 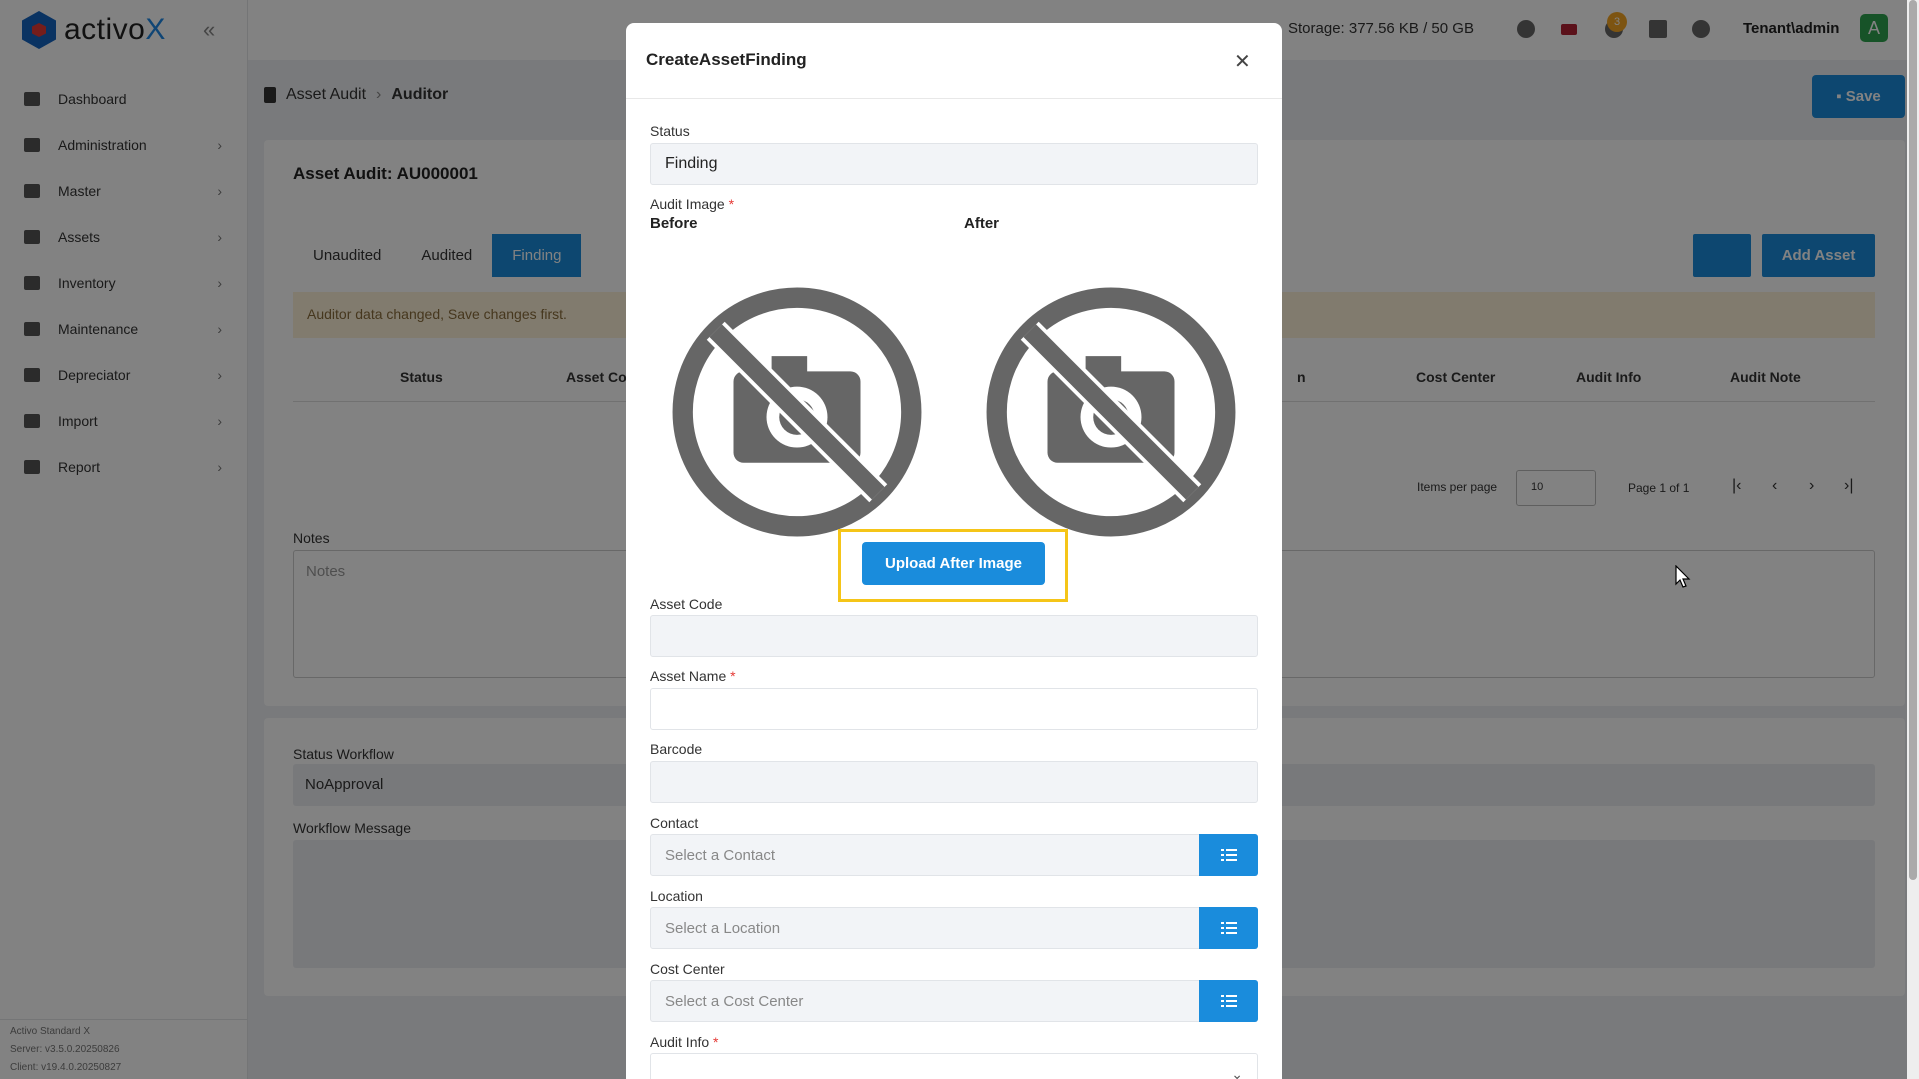 I want to click on close-icon: ✕, so click(x=1242, y=61).